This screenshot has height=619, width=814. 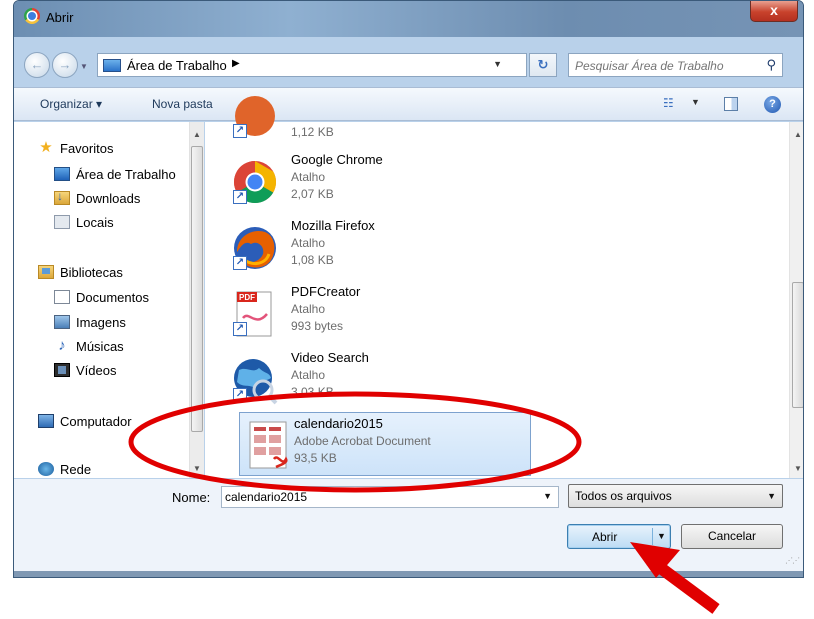 I want to click on back-button: ←, so click(x=37, y=65).